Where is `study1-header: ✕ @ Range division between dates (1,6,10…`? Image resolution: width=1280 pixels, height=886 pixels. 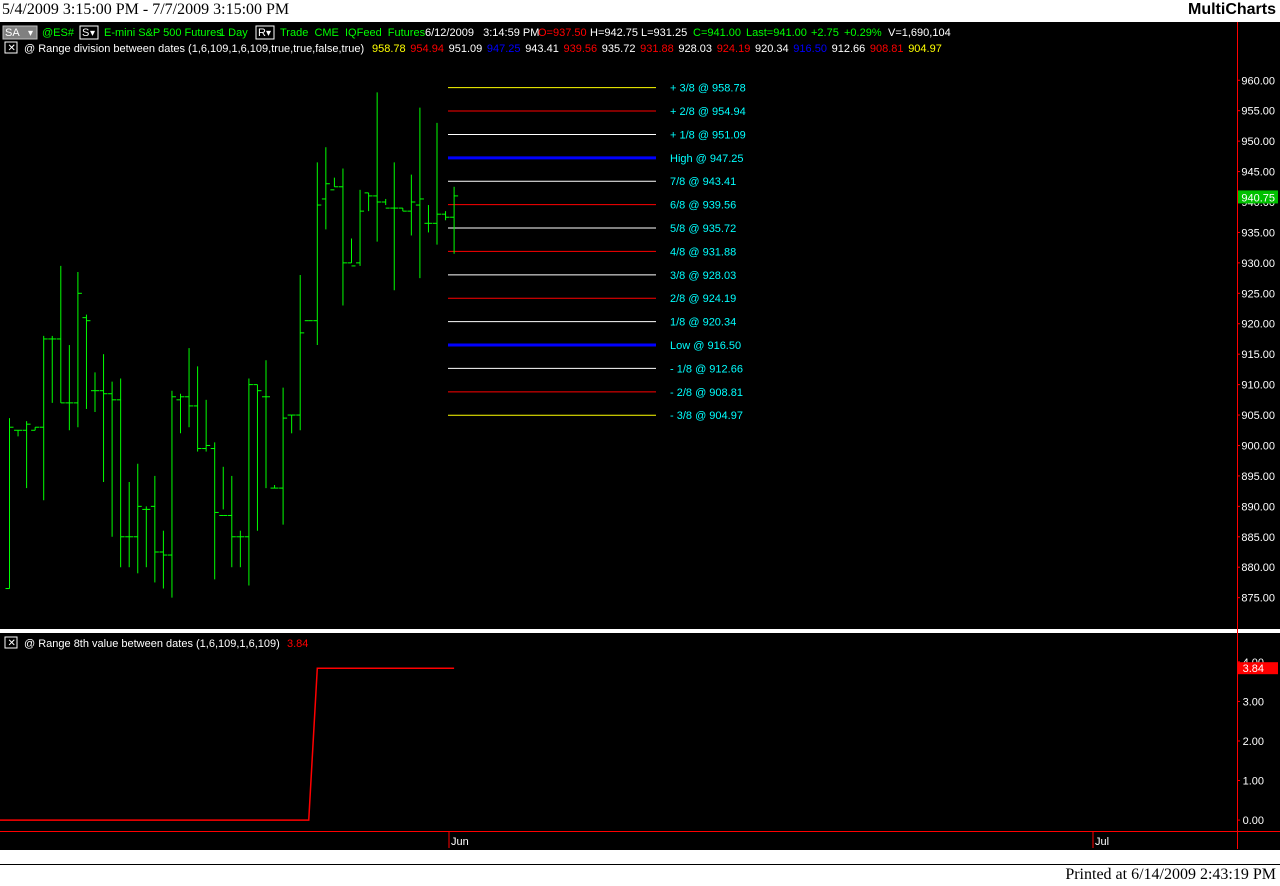
study1-header: ✕ @ Range division between dates (1,6,10… is located at coordinates (473, 48).